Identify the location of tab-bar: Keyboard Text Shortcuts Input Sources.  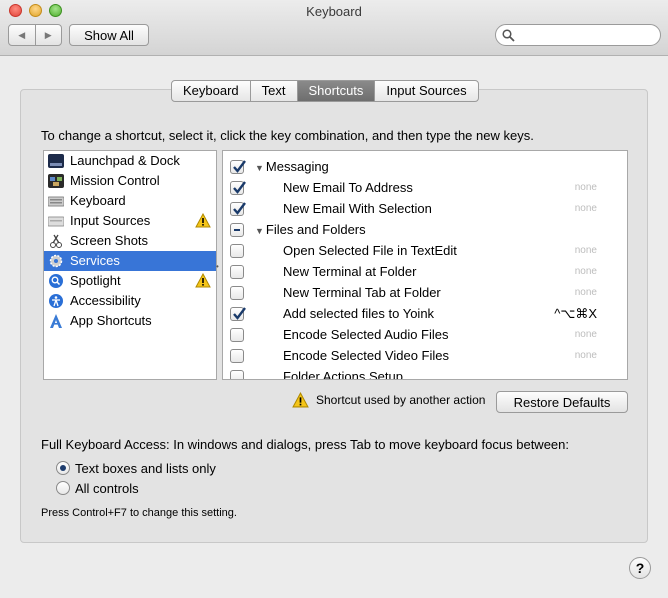
(325, 91).